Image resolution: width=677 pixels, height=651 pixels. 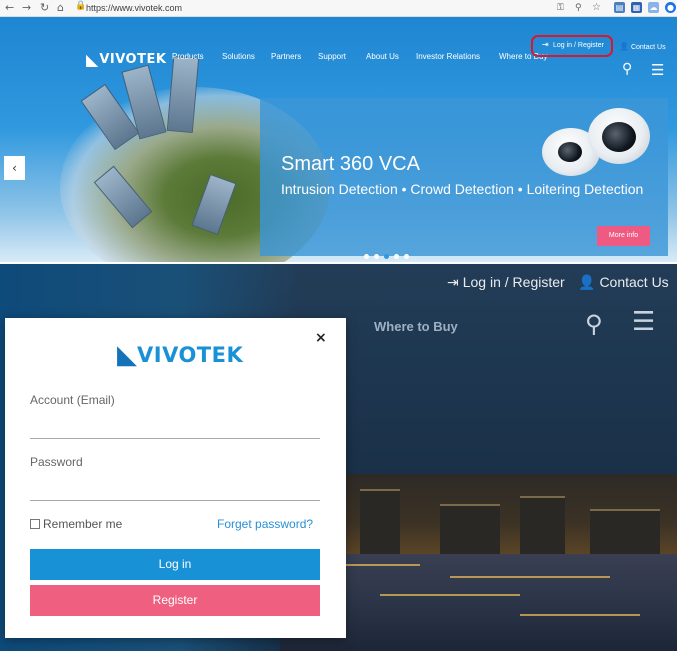 I want to click on forgot-password-link: Forget password?, so click(x=265, y=524).